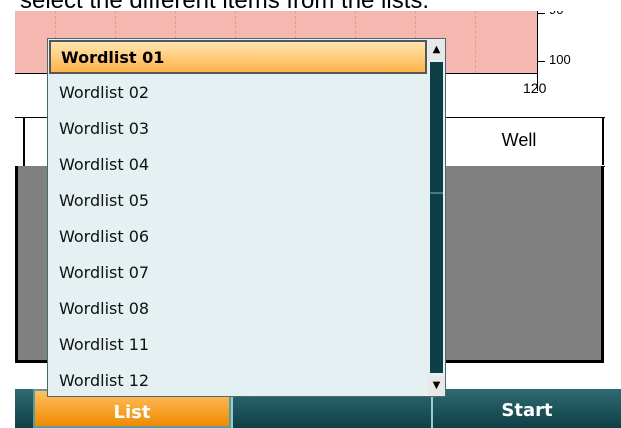 This screenshot has width=621, height=428. I want to click on start-button: Start, so click(526, 408).